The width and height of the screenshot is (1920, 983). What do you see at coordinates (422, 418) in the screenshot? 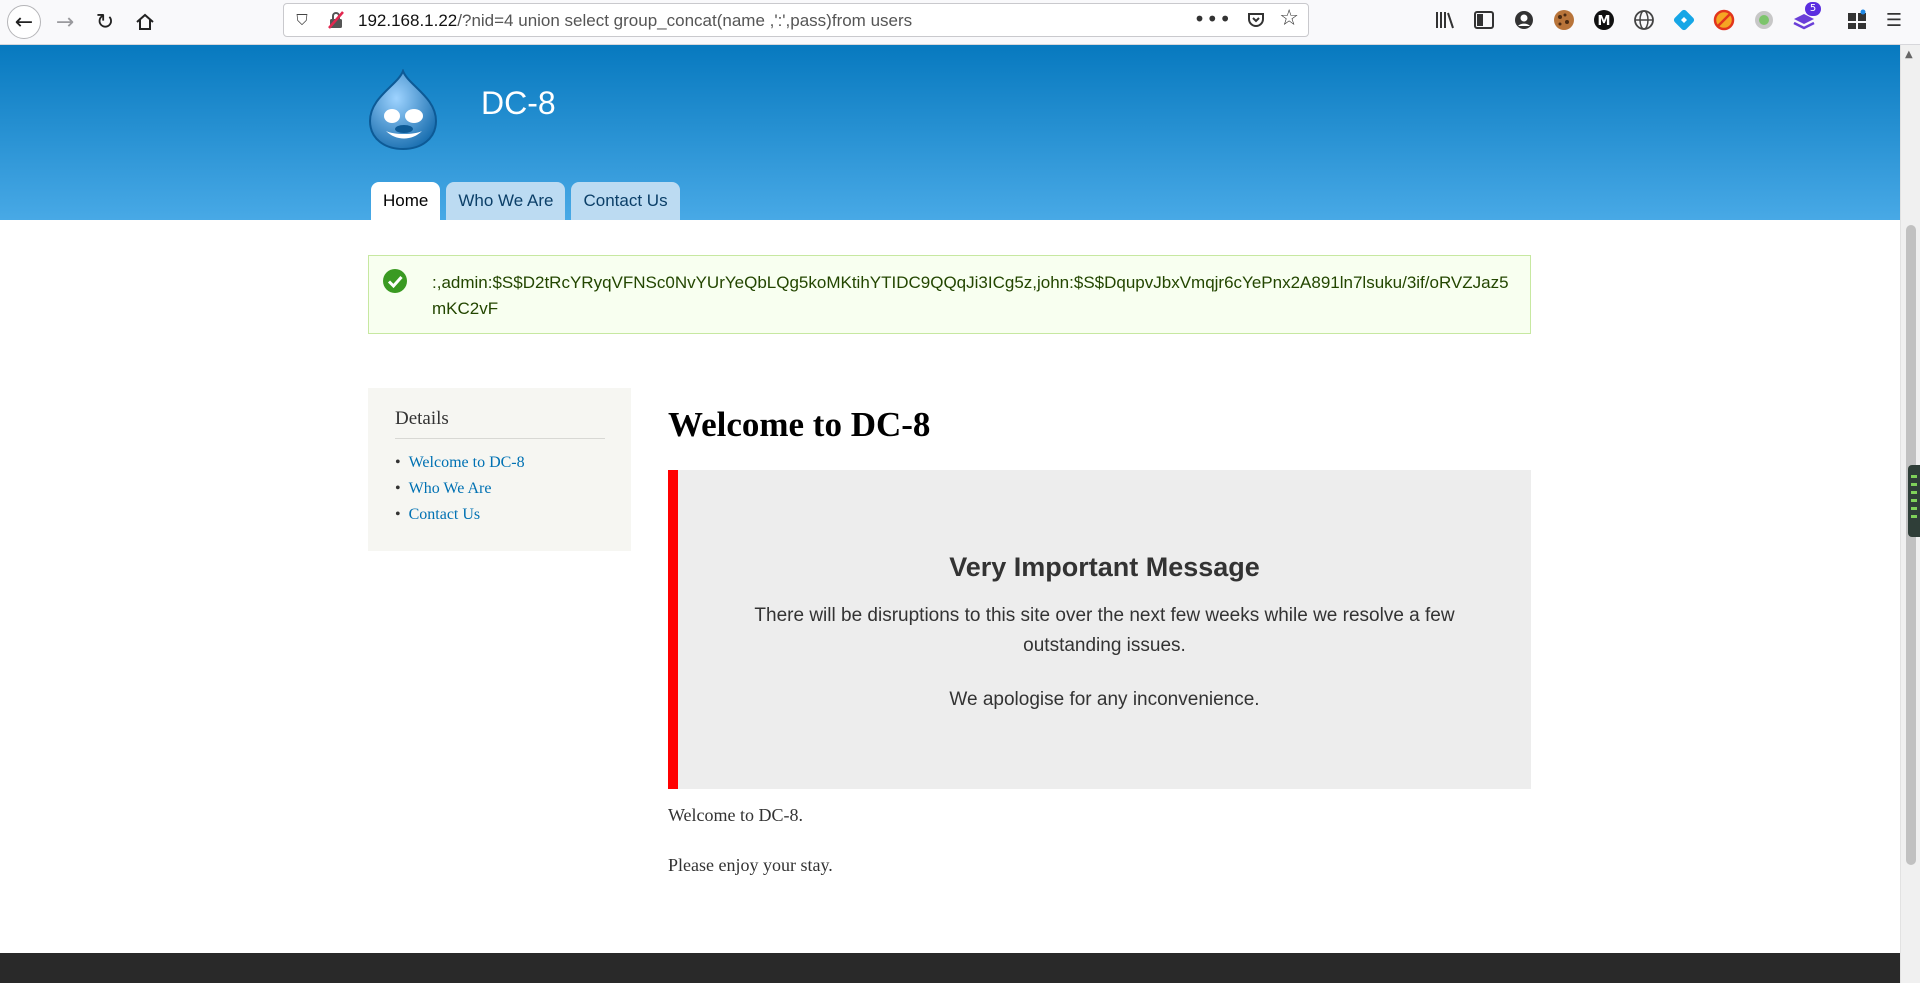
I see `sidebar-title: Details` at bounding box center [422, 418].